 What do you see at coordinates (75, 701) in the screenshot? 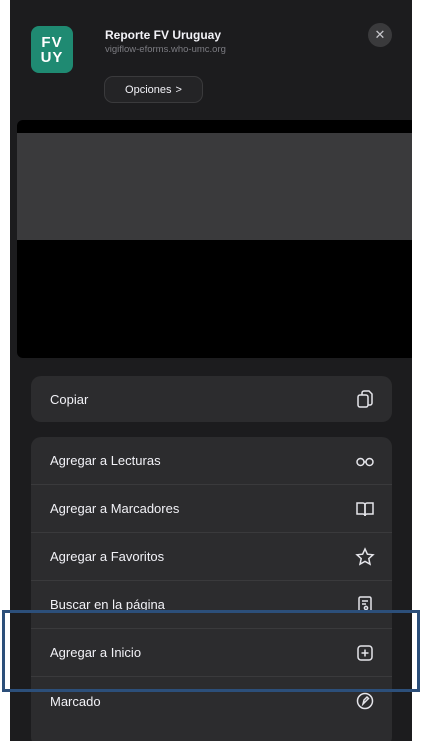
I see `action-label: Marcado` at bounding box center [75, 701].